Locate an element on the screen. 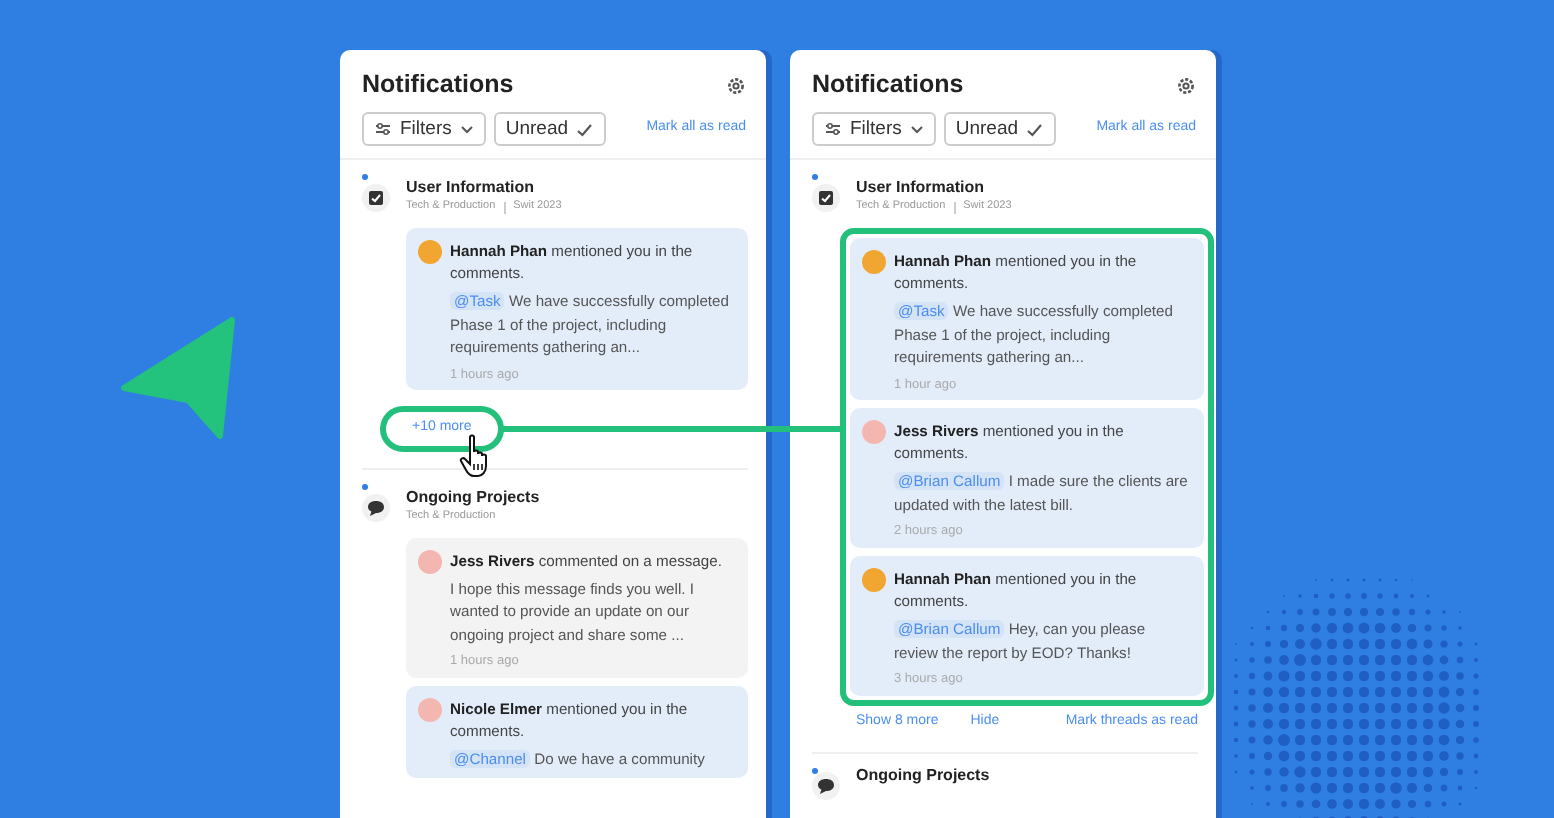 The height and width of the screenshot is (818, 1554). triangle-shape is located at coordinates (180, 378).